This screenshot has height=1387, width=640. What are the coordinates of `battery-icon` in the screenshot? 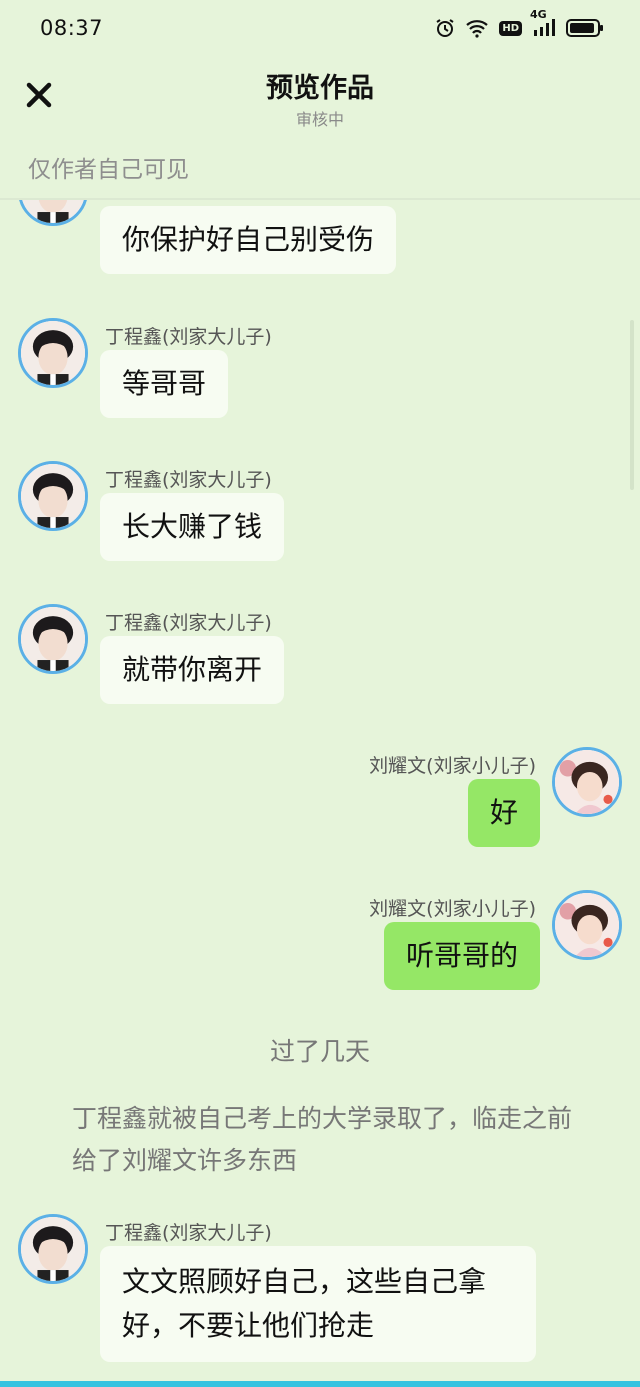 It's located at (584, 28).